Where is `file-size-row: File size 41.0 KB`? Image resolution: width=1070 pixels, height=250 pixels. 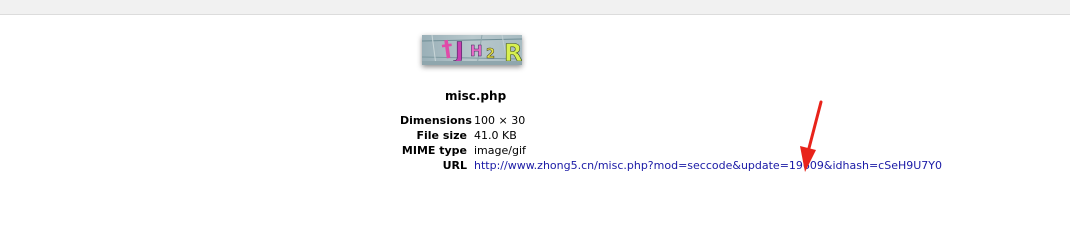
file-size-row: File size 41.0 KB is located at coordinates (671, 135).